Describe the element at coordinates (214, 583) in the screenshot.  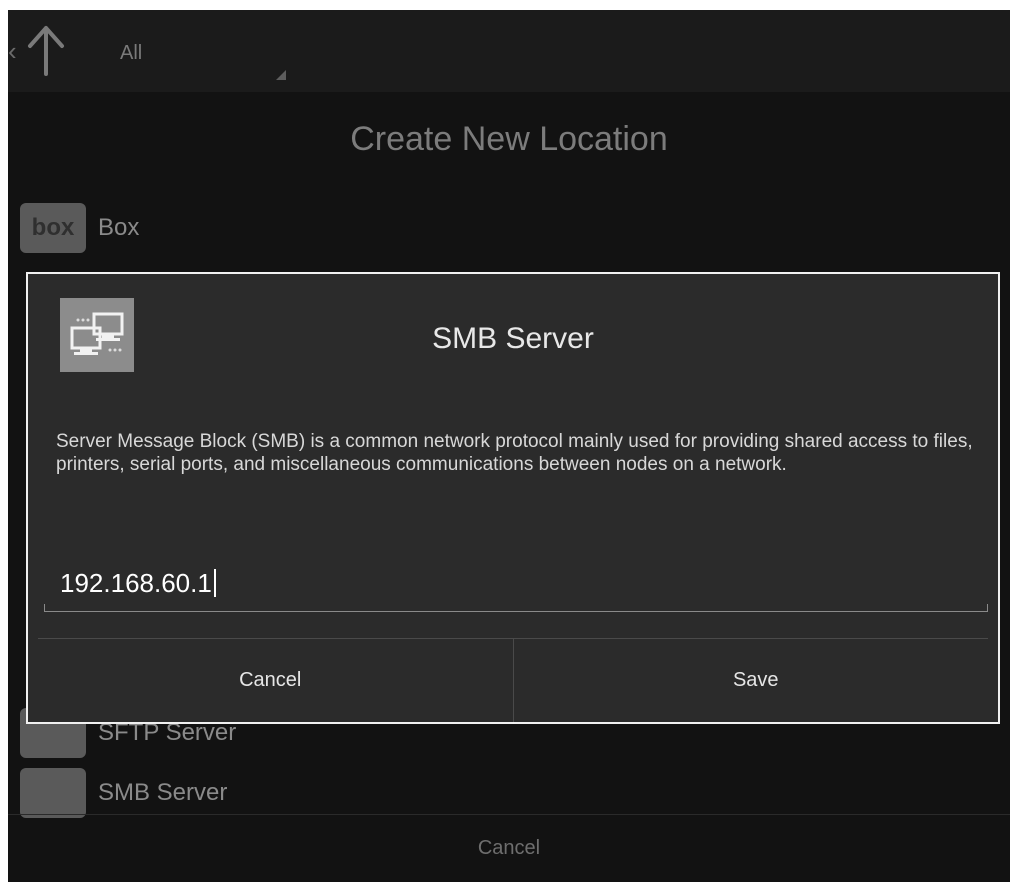
I see `text-cursor` at that location.